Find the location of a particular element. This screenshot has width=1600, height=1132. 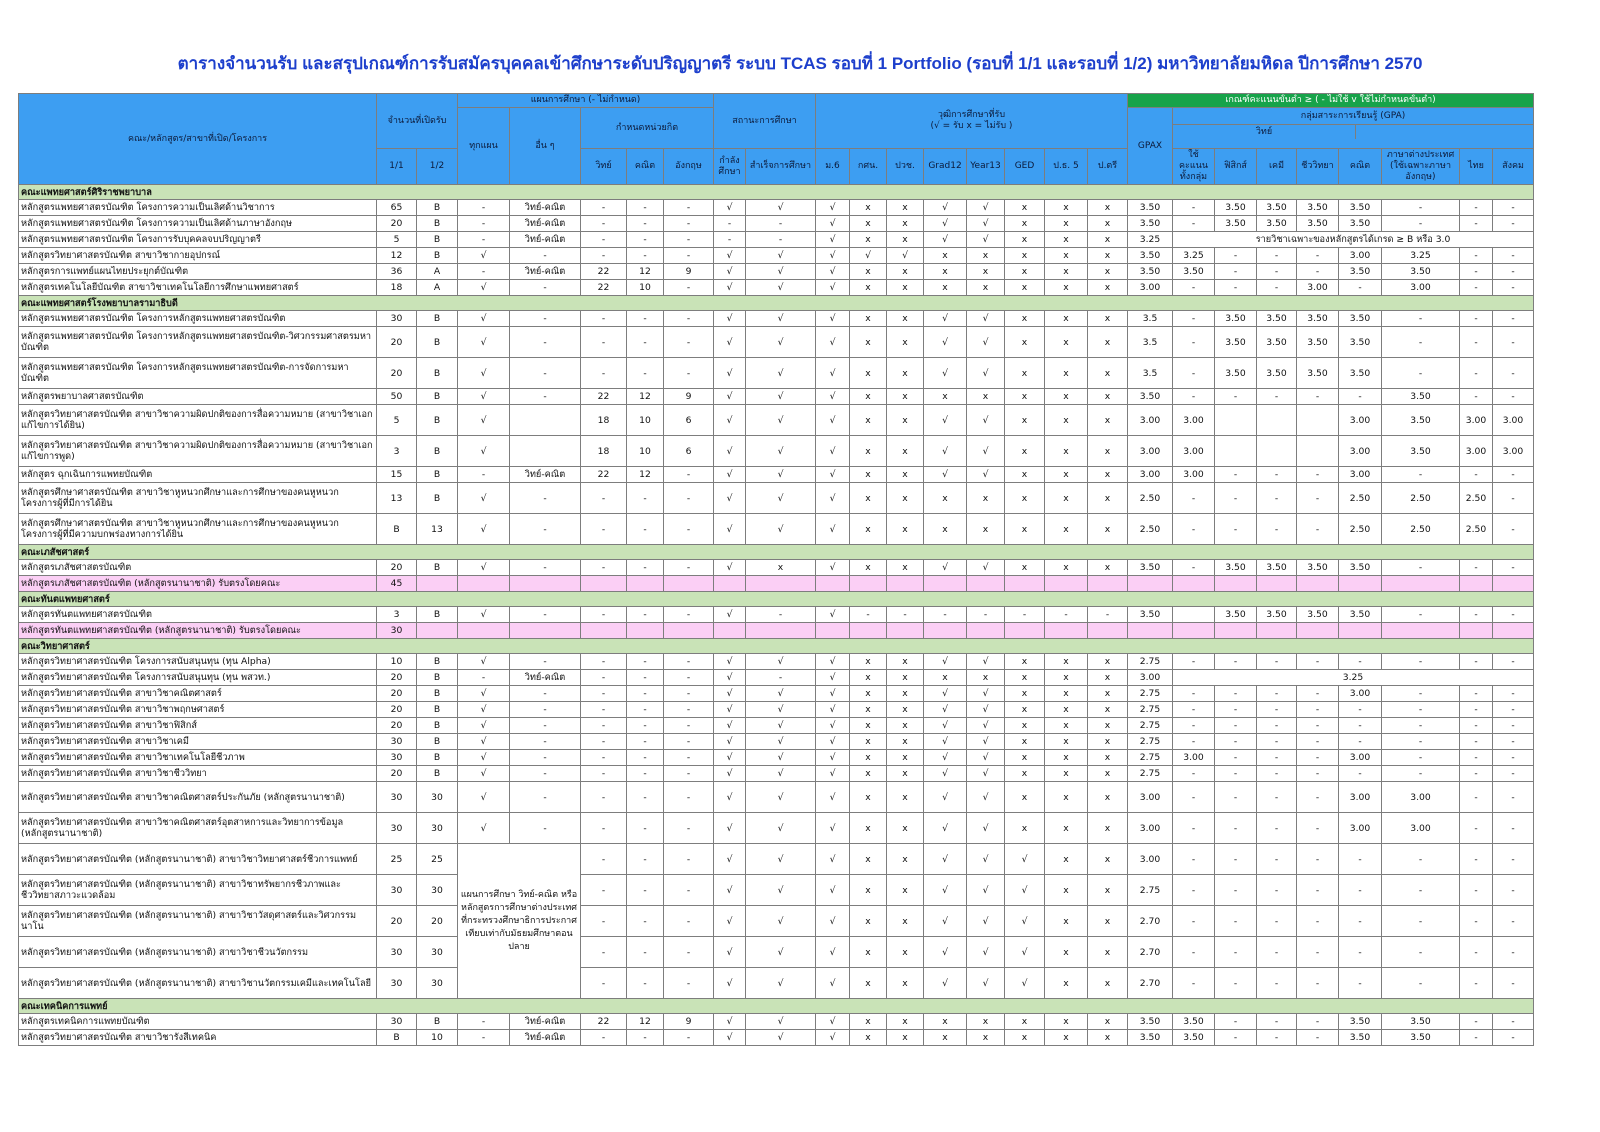

table-cell: 15 is located at coordinates (396, 474).